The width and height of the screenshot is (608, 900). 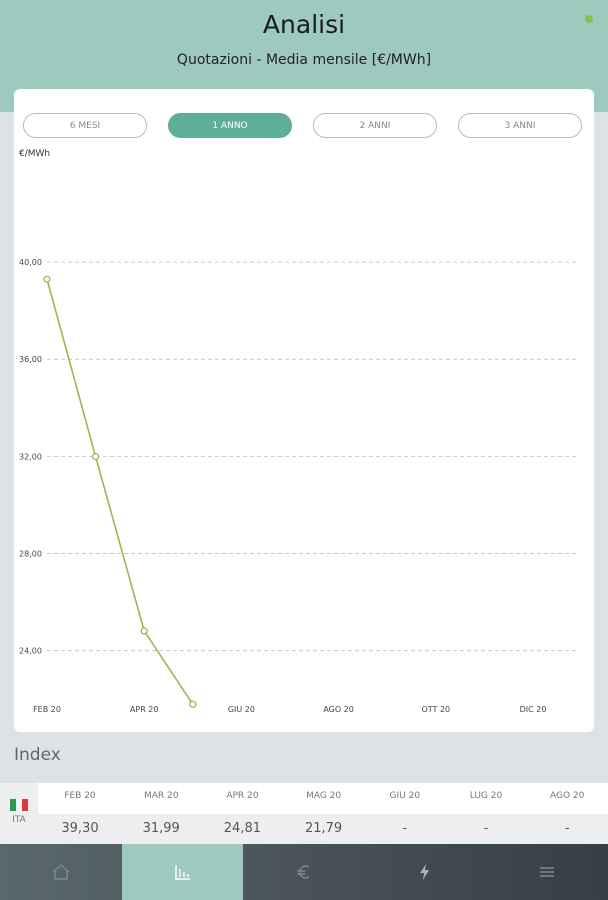 I want to click on column-header: MAR 20, so click(x=161, y=796).